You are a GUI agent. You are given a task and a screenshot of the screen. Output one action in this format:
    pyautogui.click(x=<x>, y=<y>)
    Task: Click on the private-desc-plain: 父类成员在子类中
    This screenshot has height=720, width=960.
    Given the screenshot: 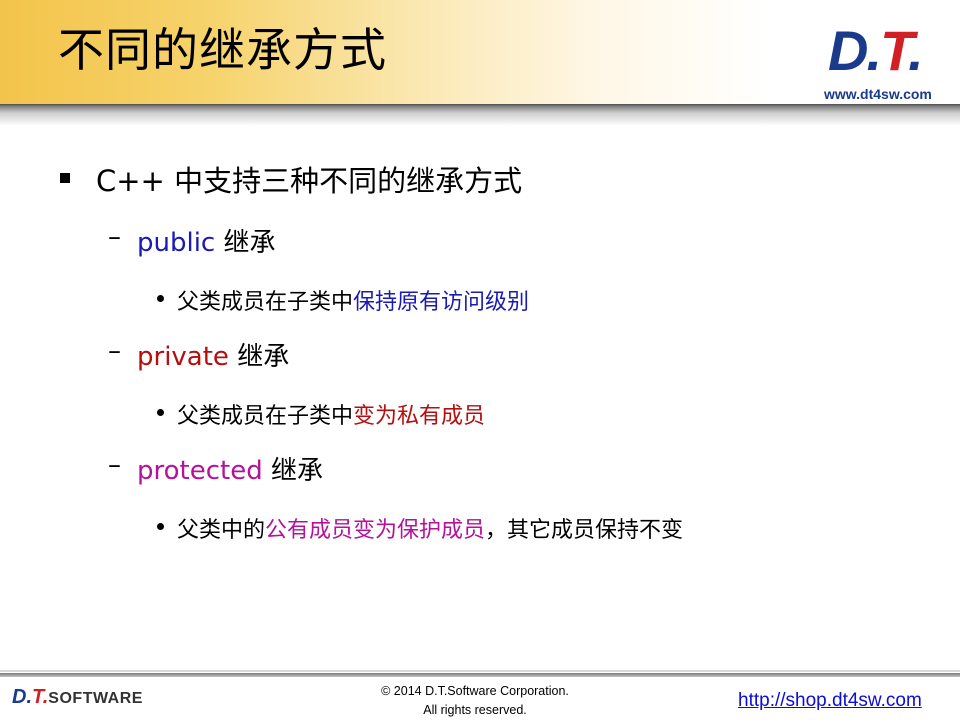 What is the action you would take?
    pyautogui.click(x=265, y=416)
    